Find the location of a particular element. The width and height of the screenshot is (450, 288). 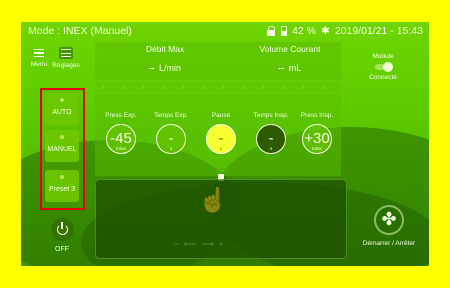

menu-label: Menu is located at coordinates (39, 64).